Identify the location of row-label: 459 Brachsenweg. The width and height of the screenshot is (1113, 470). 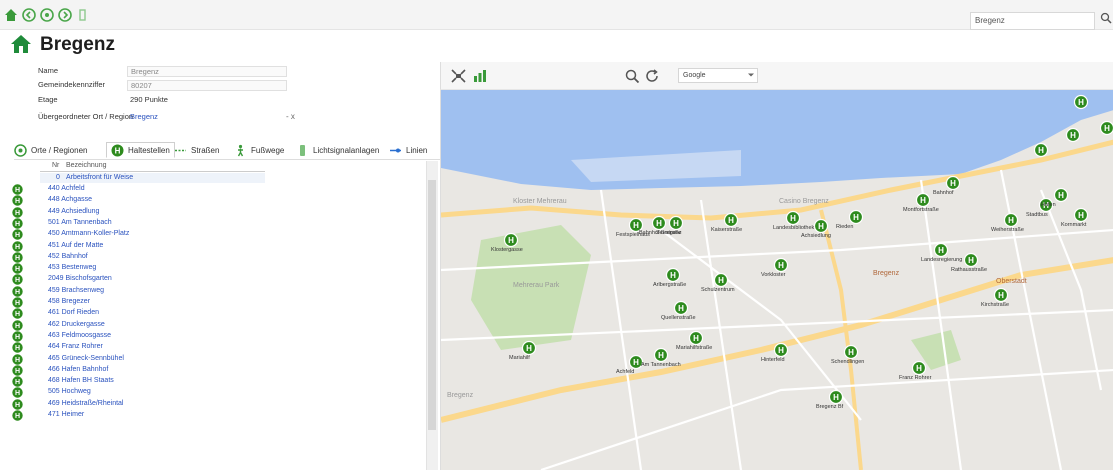
(76, 290).